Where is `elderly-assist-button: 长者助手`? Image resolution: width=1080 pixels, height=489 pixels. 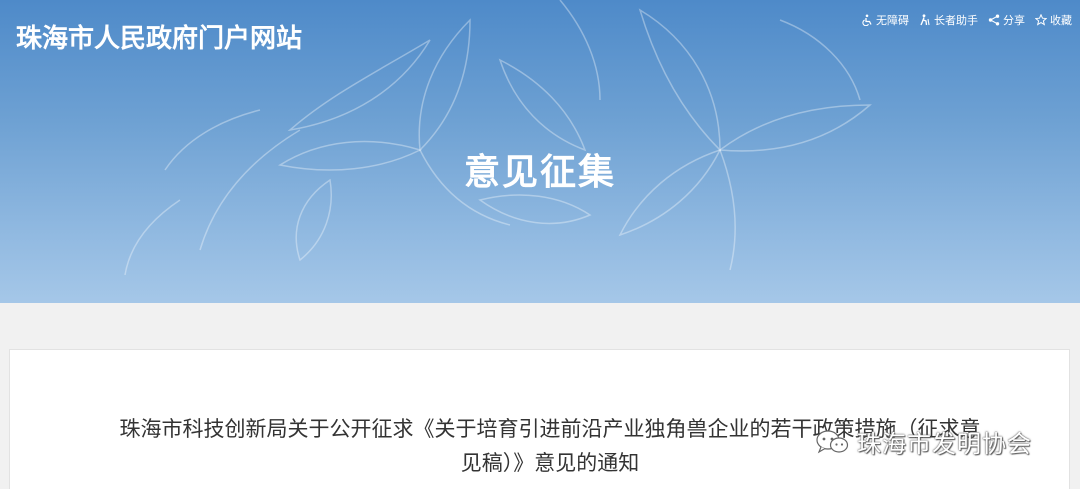 elderly-assist-button: 长者助手 is located at coordinates (948, 20).